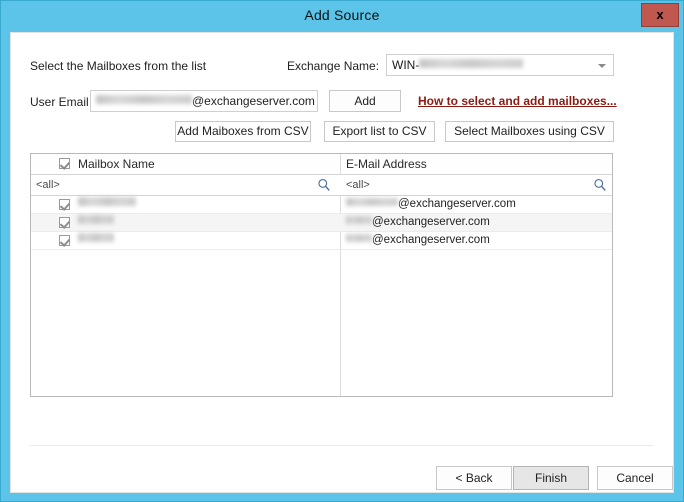  I want to click on select-mailboxes-using-csv-button: Select Mailboxes using CSV, so click(529, 131).